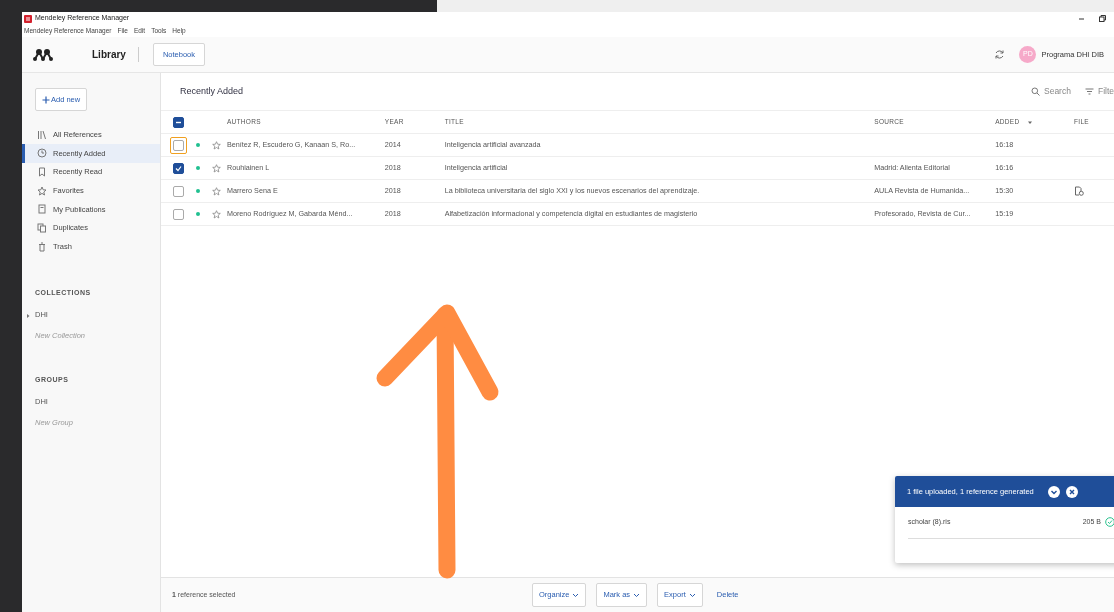 The height and width of the screenshot is (612, 1114). I want to click on books-icon, so click(42, 134).